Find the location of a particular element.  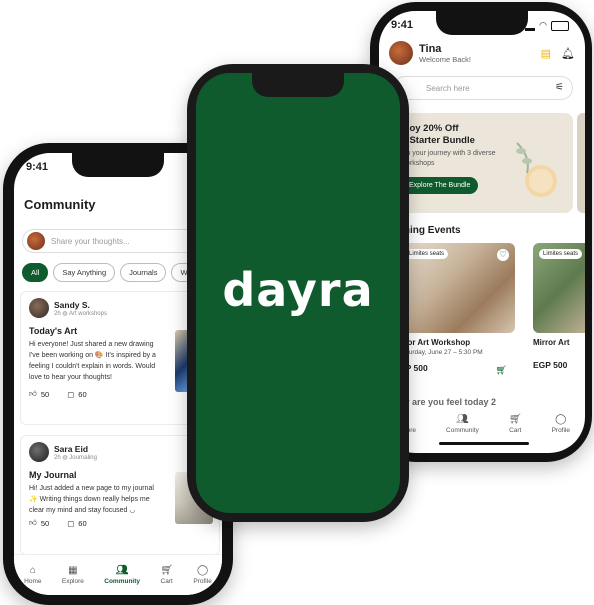

status-icons: ◠ is located at coordinates (547, 25).